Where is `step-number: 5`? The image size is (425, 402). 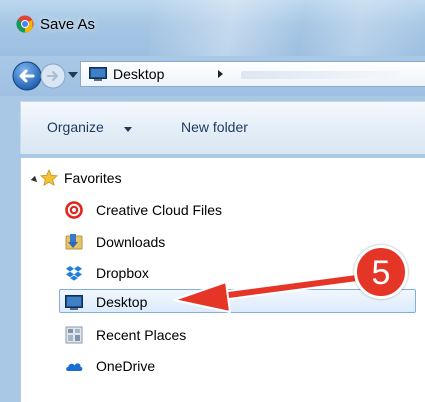 step-number: 5 is located at coordinates (381, 273).